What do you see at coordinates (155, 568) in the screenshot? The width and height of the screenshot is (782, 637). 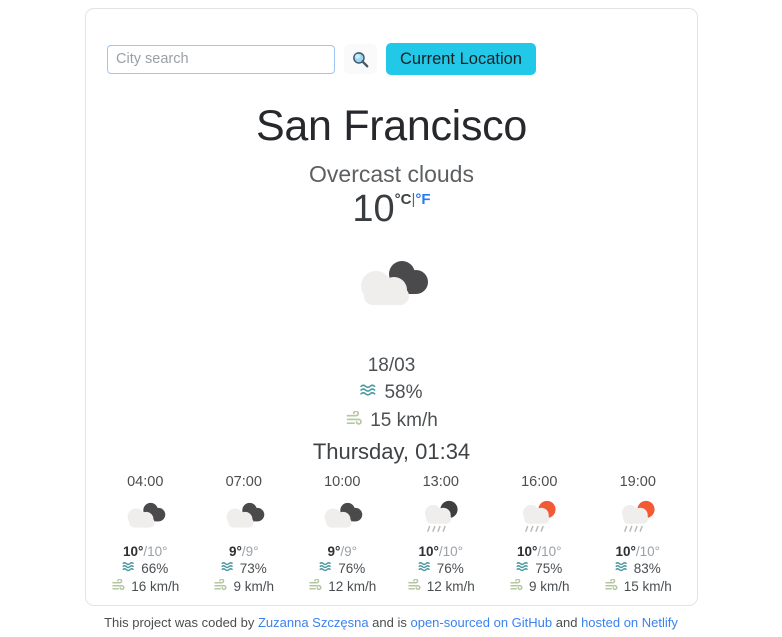 I see `forecast-humidity-value: 66%` at bounding box center [155, 568].